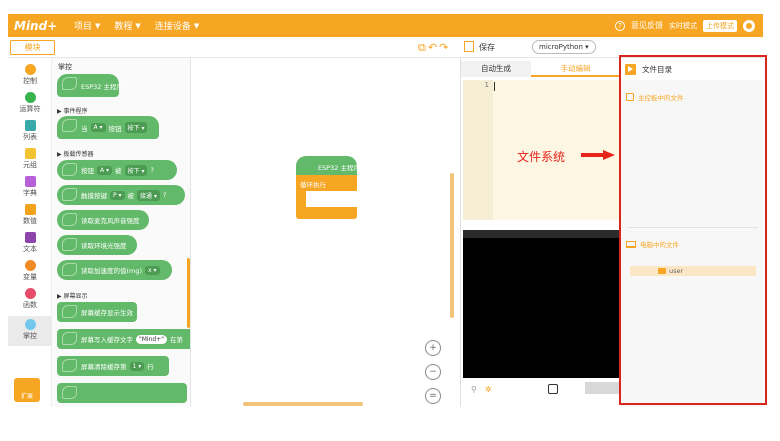 Image resolution: width=780 pixels, height=441 pixels. What do you see at coordinates (385, 25) in the screenshot?
I see `top-menu-bar: Mind+ 项目 ▼ 教程 ▼ 连接设备 ▼ ? 意见反馈 实时模式 上传模式` at bounding box center [385, 25].